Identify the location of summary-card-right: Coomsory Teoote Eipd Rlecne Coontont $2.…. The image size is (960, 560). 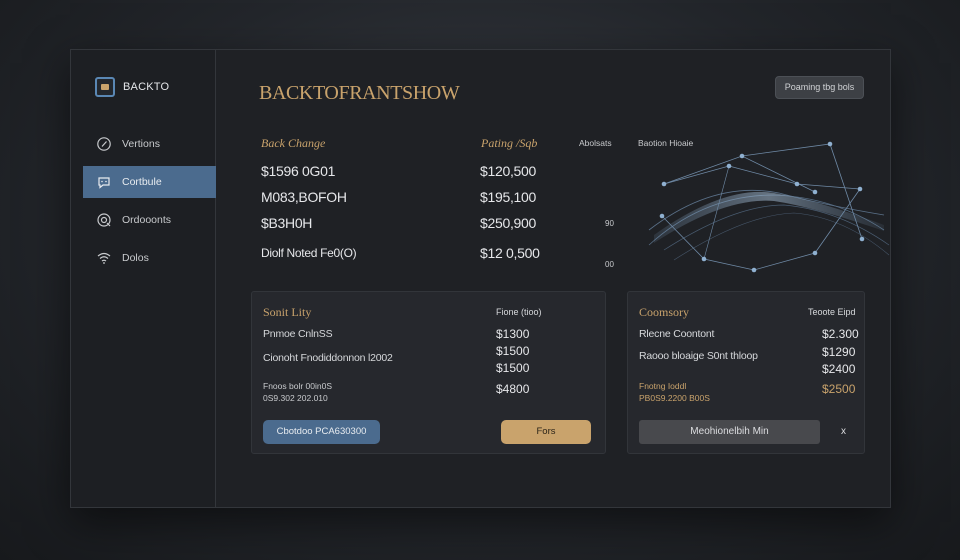
(746, 372).